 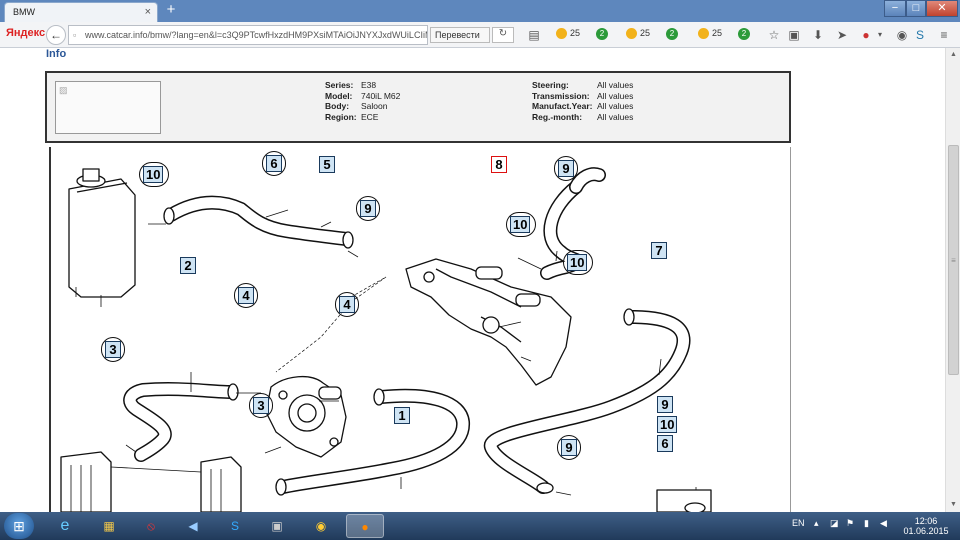 What do you see at coordinates (25, 33) in the screenshot?
I see `yandex-logo: Яндекс` at bounding box center [25, 33].